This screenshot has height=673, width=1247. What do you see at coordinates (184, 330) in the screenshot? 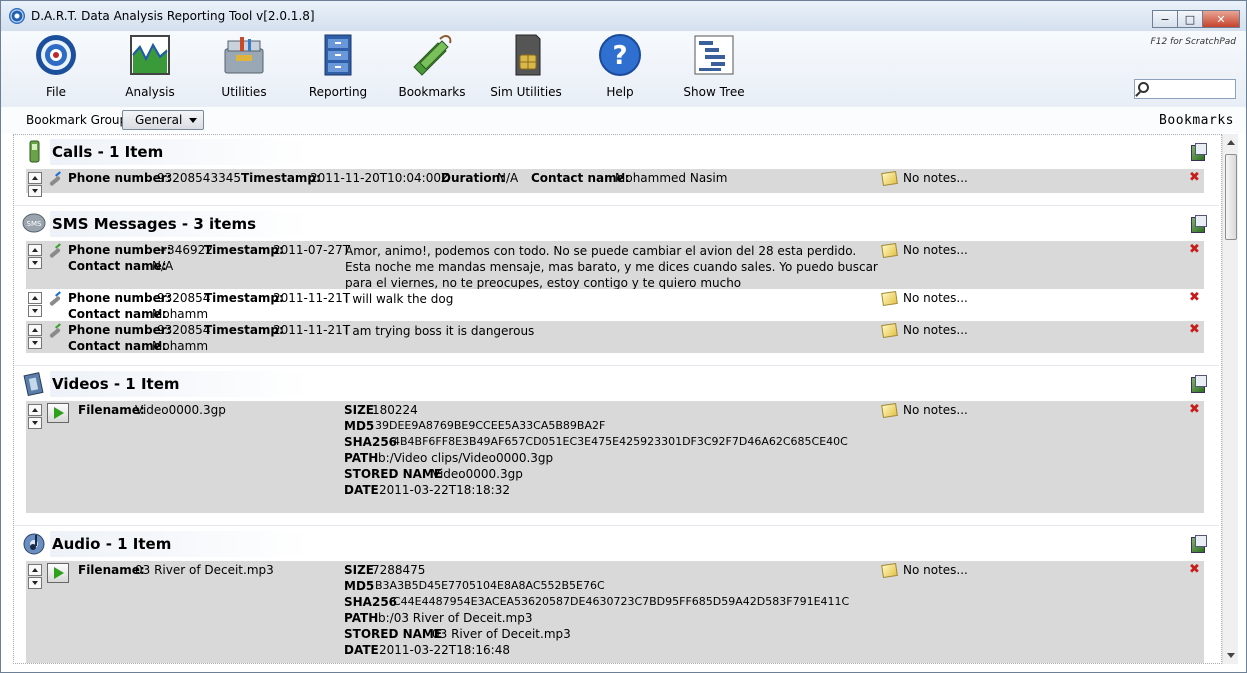
I see `phone-number: 9320854` at bounding box center [184, 330].